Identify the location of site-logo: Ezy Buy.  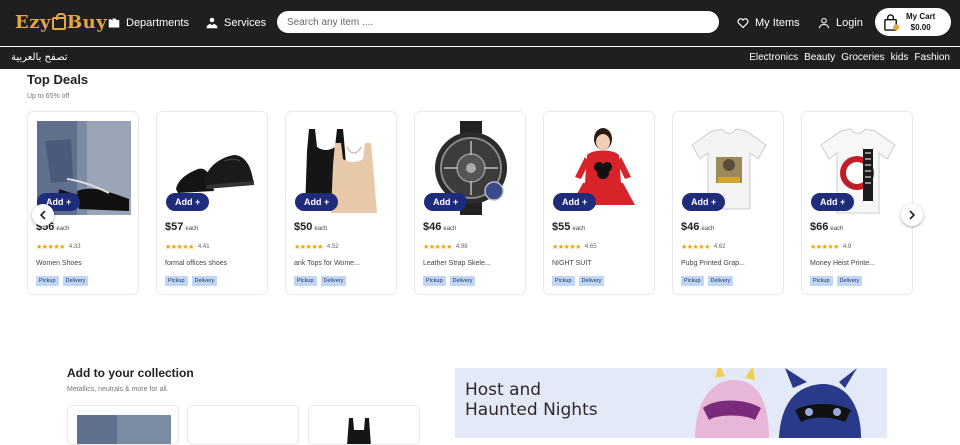
(61, 22).